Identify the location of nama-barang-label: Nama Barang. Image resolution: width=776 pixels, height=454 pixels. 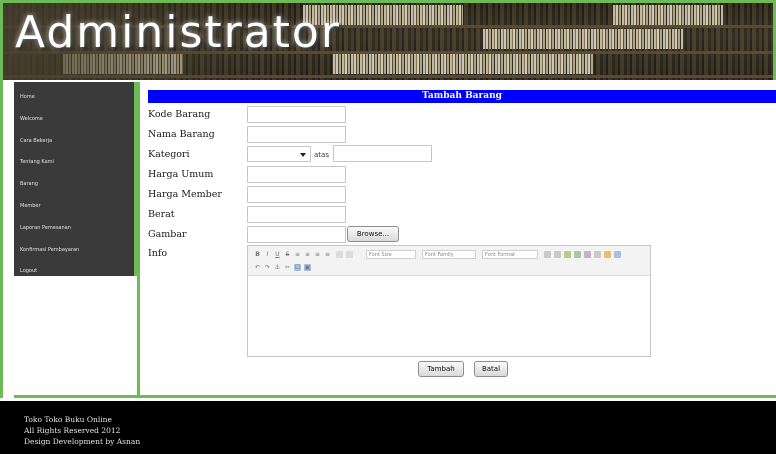
(181, 134).